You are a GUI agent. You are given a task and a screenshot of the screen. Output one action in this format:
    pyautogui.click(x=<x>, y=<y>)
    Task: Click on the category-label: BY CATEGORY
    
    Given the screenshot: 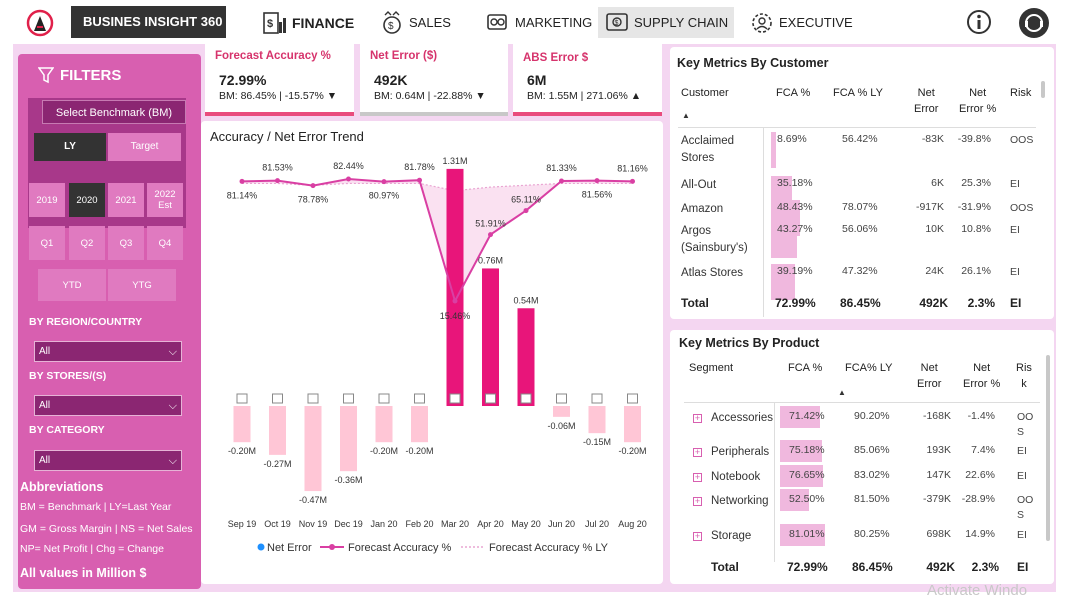 What is the action you would take?
    pyautogui.click(x=67, y=430)
    